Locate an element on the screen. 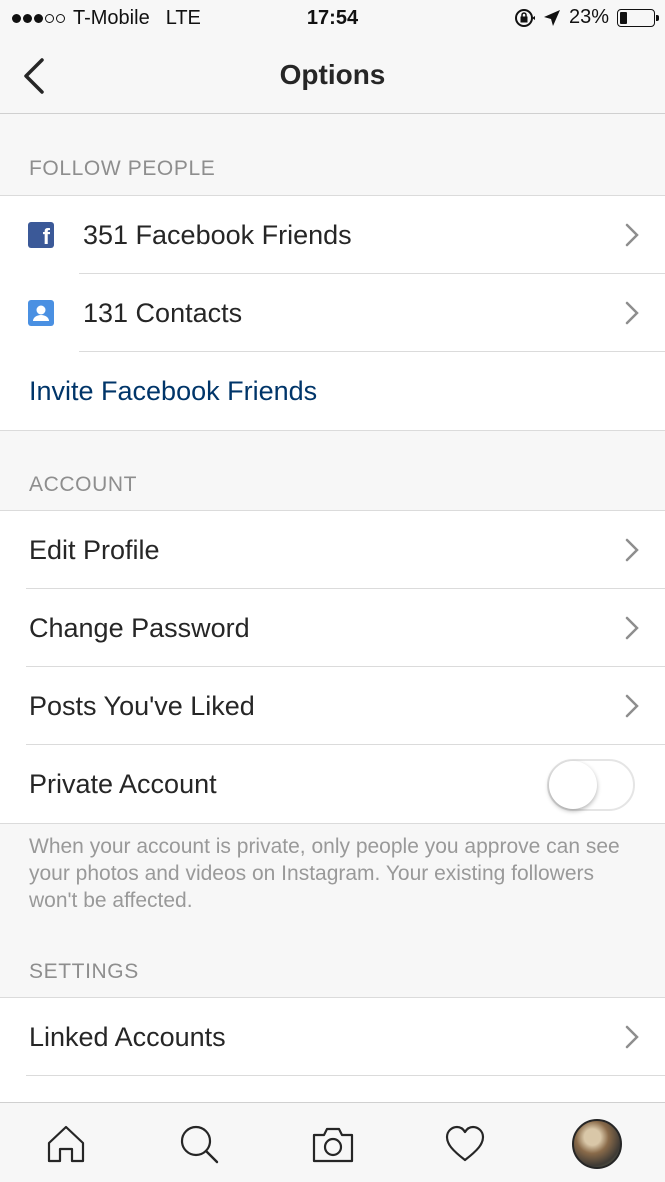 This screenshot has width=665, height=1182. battery-percent: 23% is located at coordinates (588, 17).